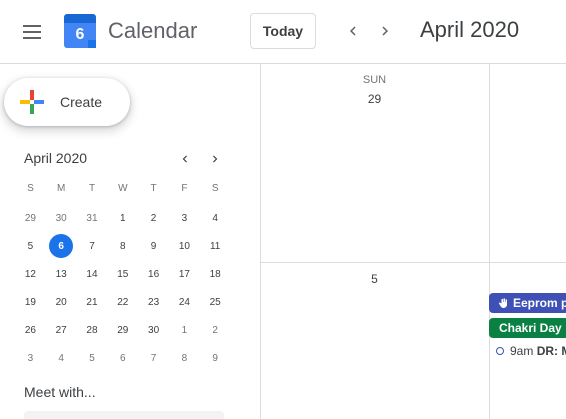  I want to click on event-chip: Eeprom p, so click(527, 303).